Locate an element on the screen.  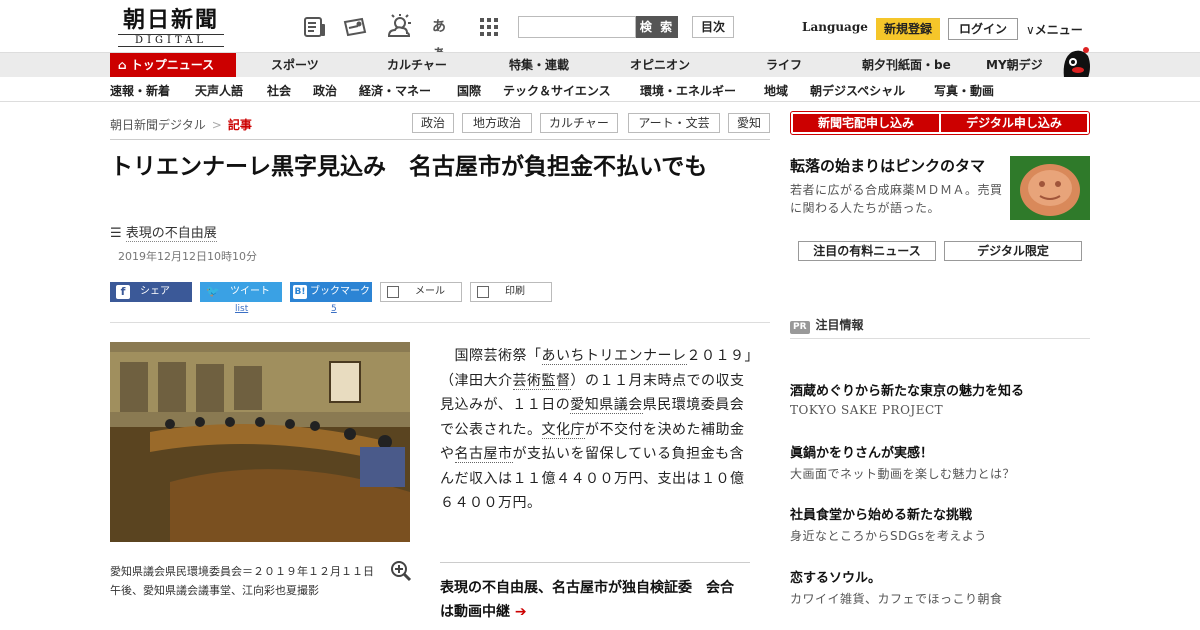
nav-item-opinion: オピニオン is located at coordinates (660, 65).